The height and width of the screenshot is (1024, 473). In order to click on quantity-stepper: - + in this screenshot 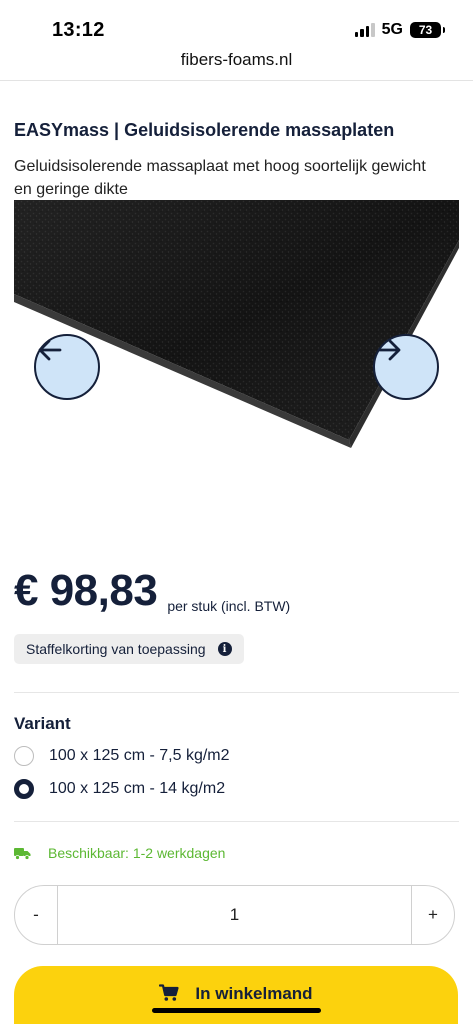, I will do `click(234, 915)`.